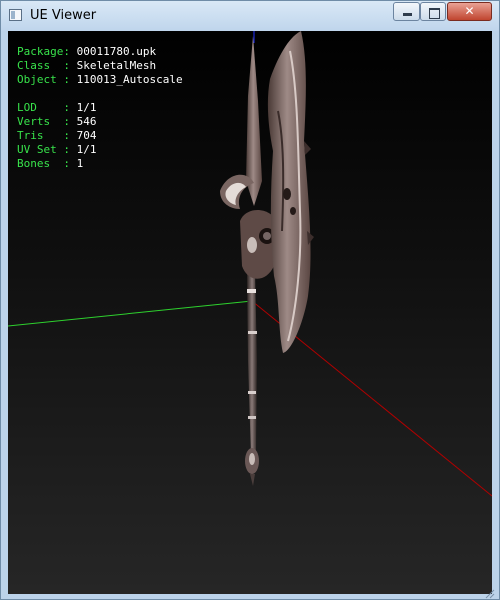 Image resolution: width=500 pixels, height=600 pixels. I want to click on title-bar: UE Viewer ✕, so click(250, 16).